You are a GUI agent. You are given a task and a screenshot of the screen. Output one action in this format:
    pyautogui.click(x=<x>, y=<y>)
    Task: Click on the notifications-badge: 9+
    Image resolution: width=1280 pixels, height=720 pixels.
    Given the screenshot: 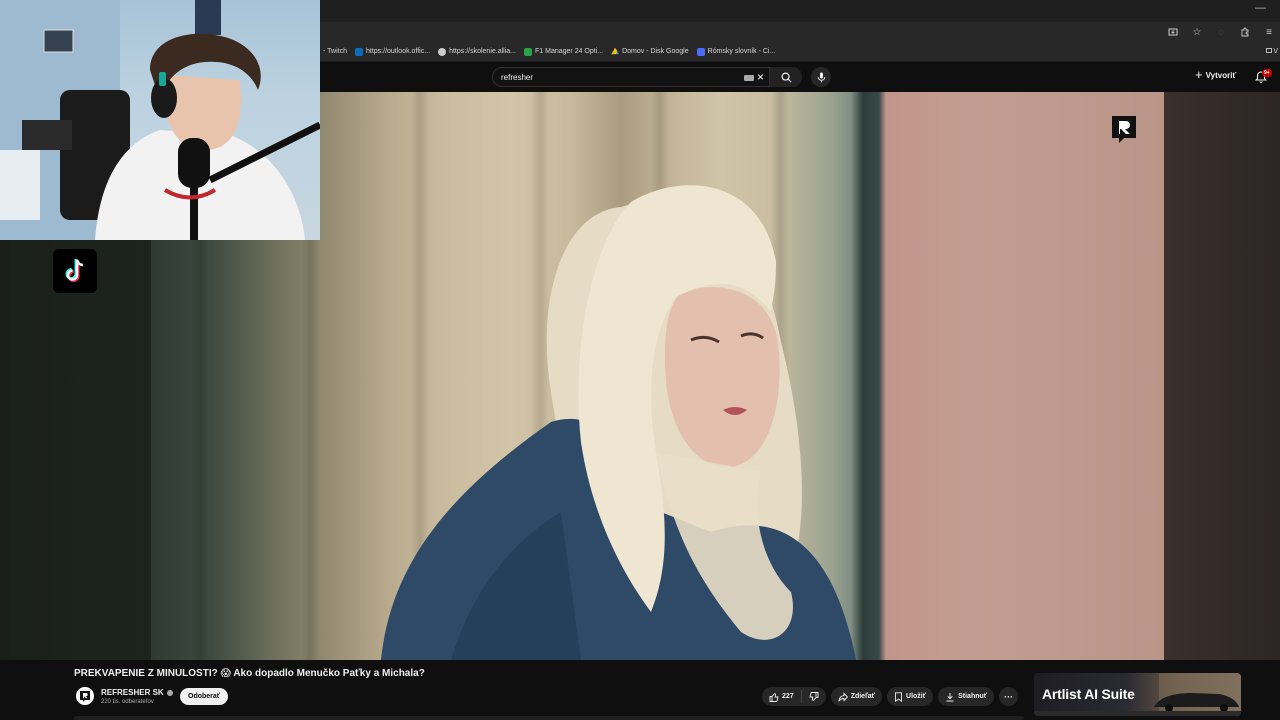 What is the action you would take?
    pyautogui.click(x=1267, y=73)
    